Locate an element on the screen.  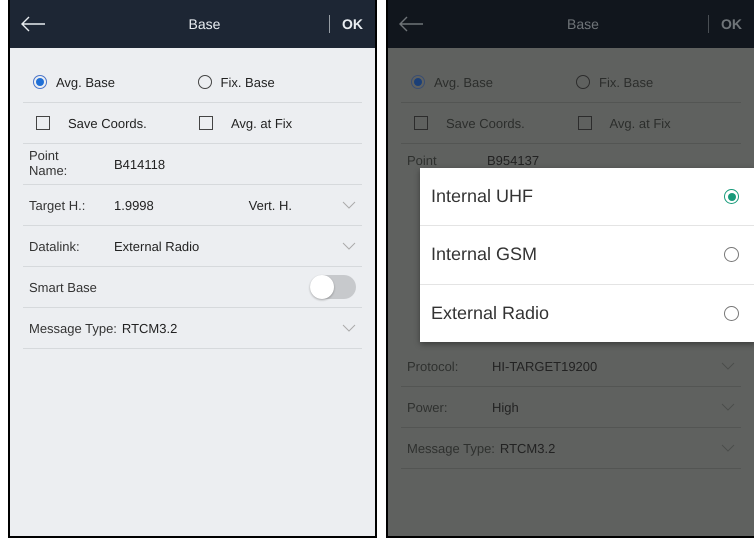
point-name-value: B414118 is located at coordinates (140, 164).